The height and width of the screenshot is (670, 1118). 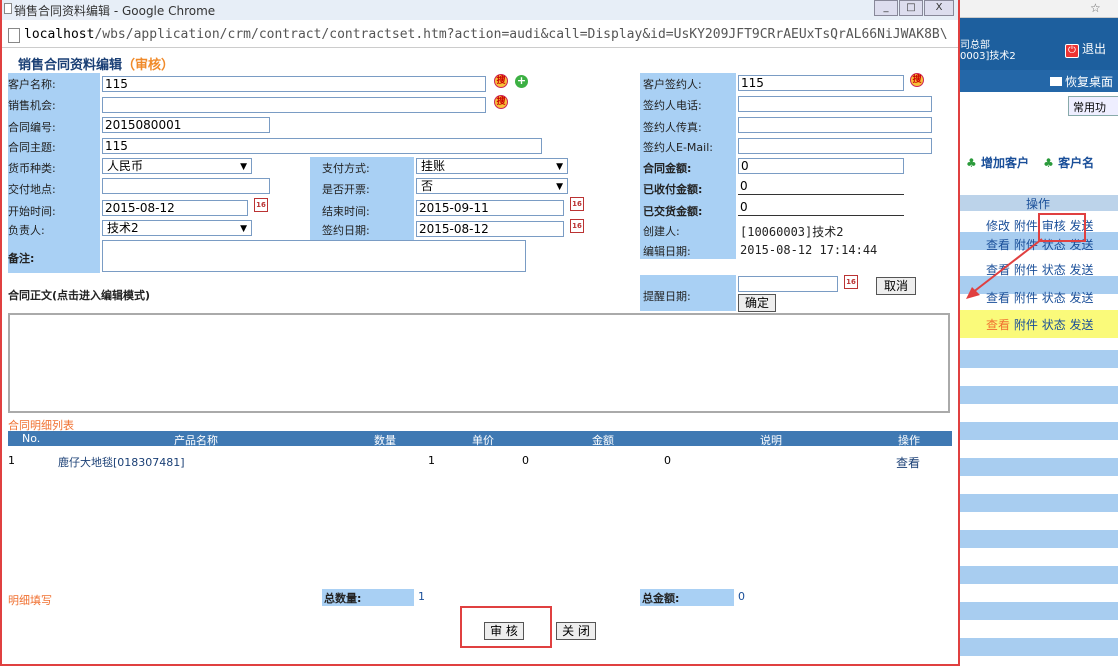 What do you see at coordinates (835, 104) in the screenshot?
I see `signer-phone-field` at bounding box center [835, 104].